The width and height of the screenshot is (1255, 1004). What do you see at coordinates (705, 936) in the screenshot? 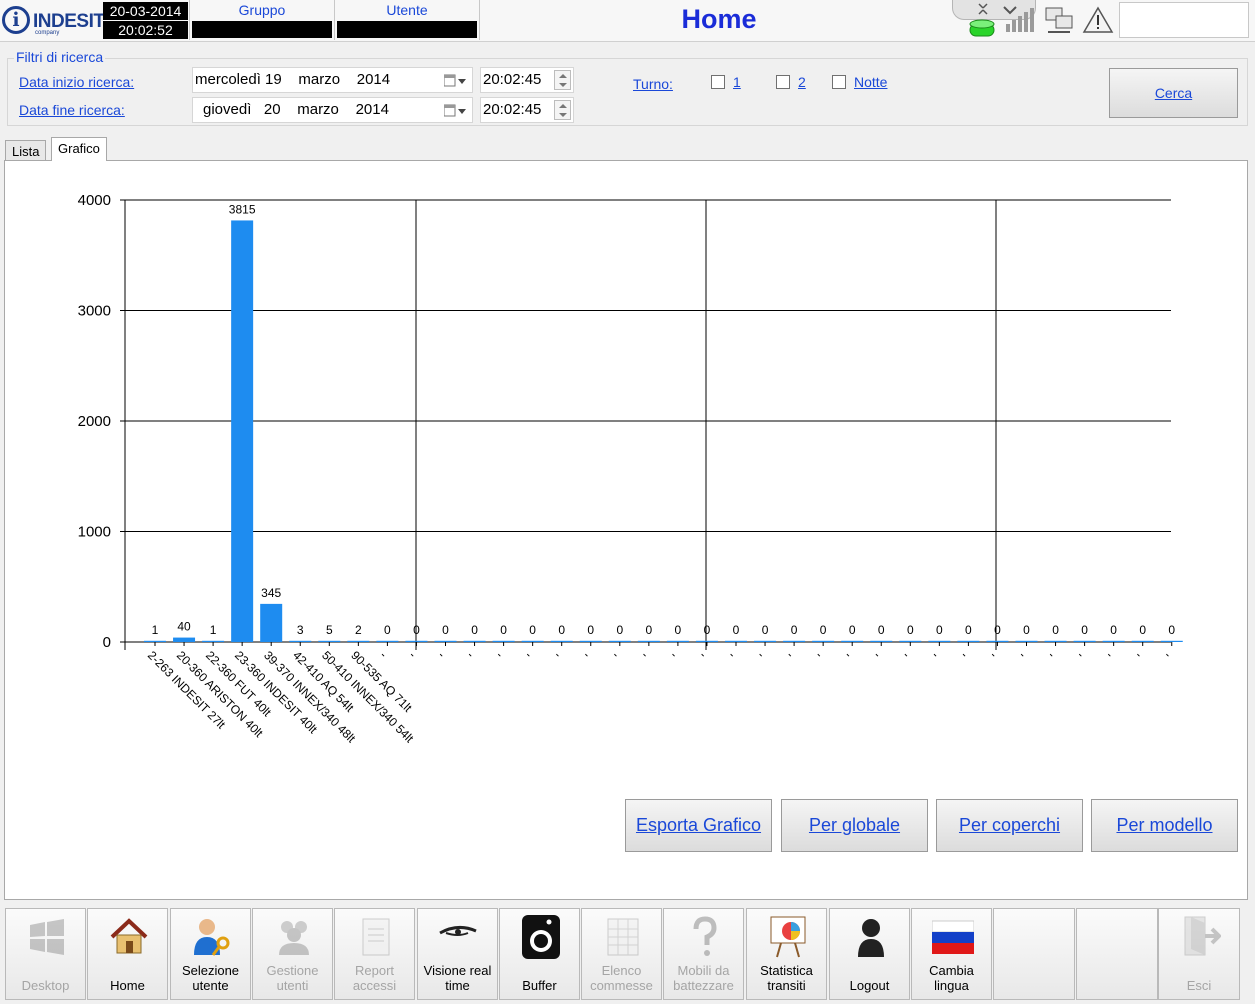
I see `question-icon` at bounding box center [705, 936].